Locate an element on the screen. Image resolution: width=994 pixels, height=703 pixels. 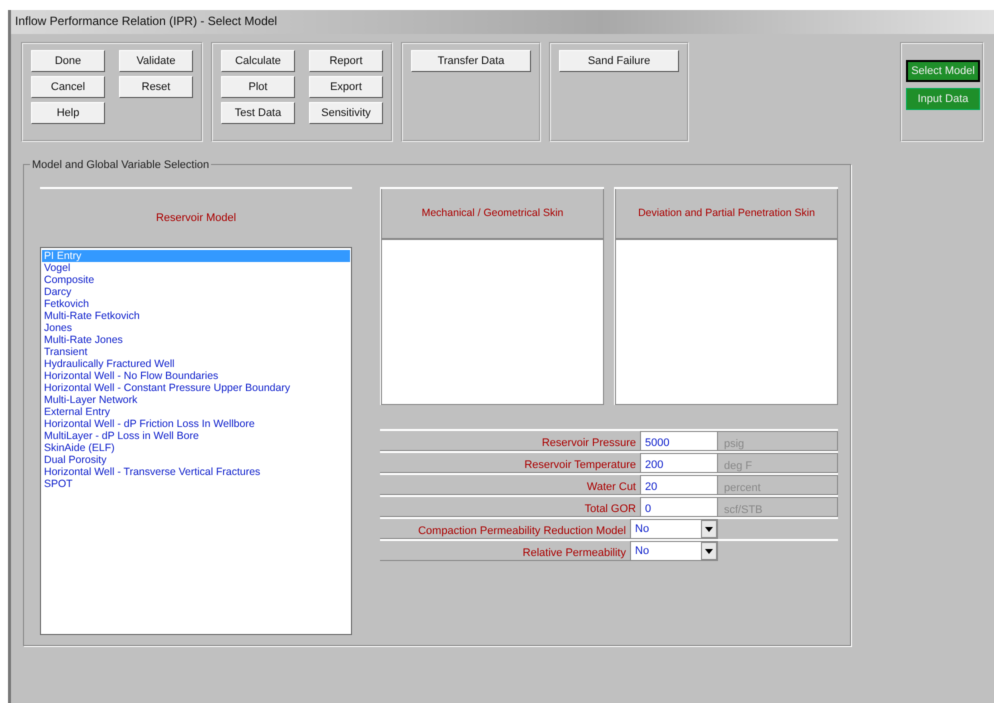
field-label: Reservoir Pressure is located at coordinates (510, 441).